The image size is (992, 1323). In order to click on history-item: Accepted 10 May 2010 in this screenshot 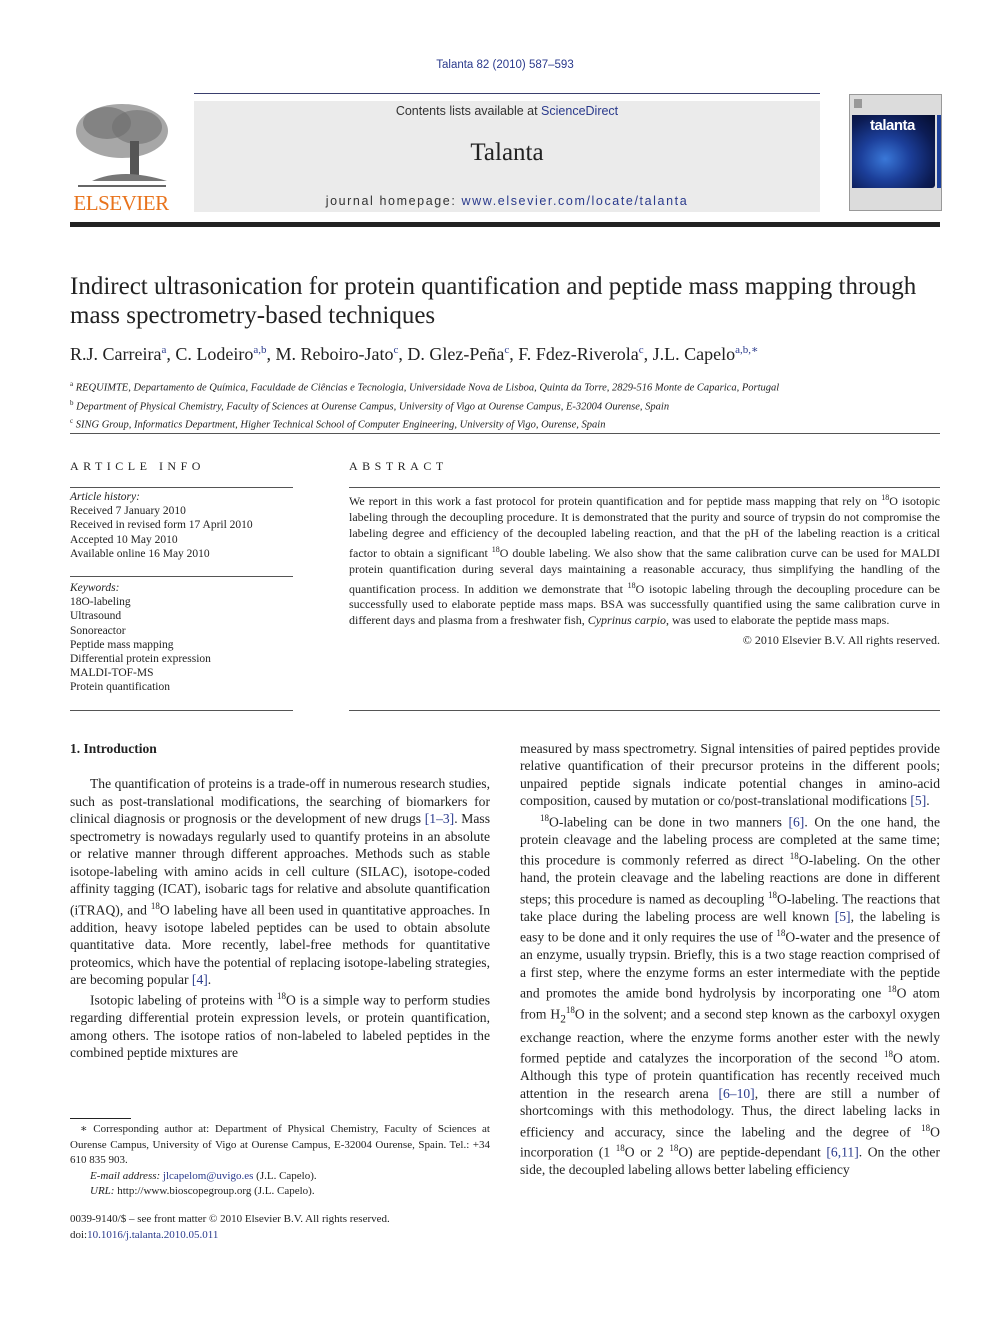, I will do `click(124, 539)`.